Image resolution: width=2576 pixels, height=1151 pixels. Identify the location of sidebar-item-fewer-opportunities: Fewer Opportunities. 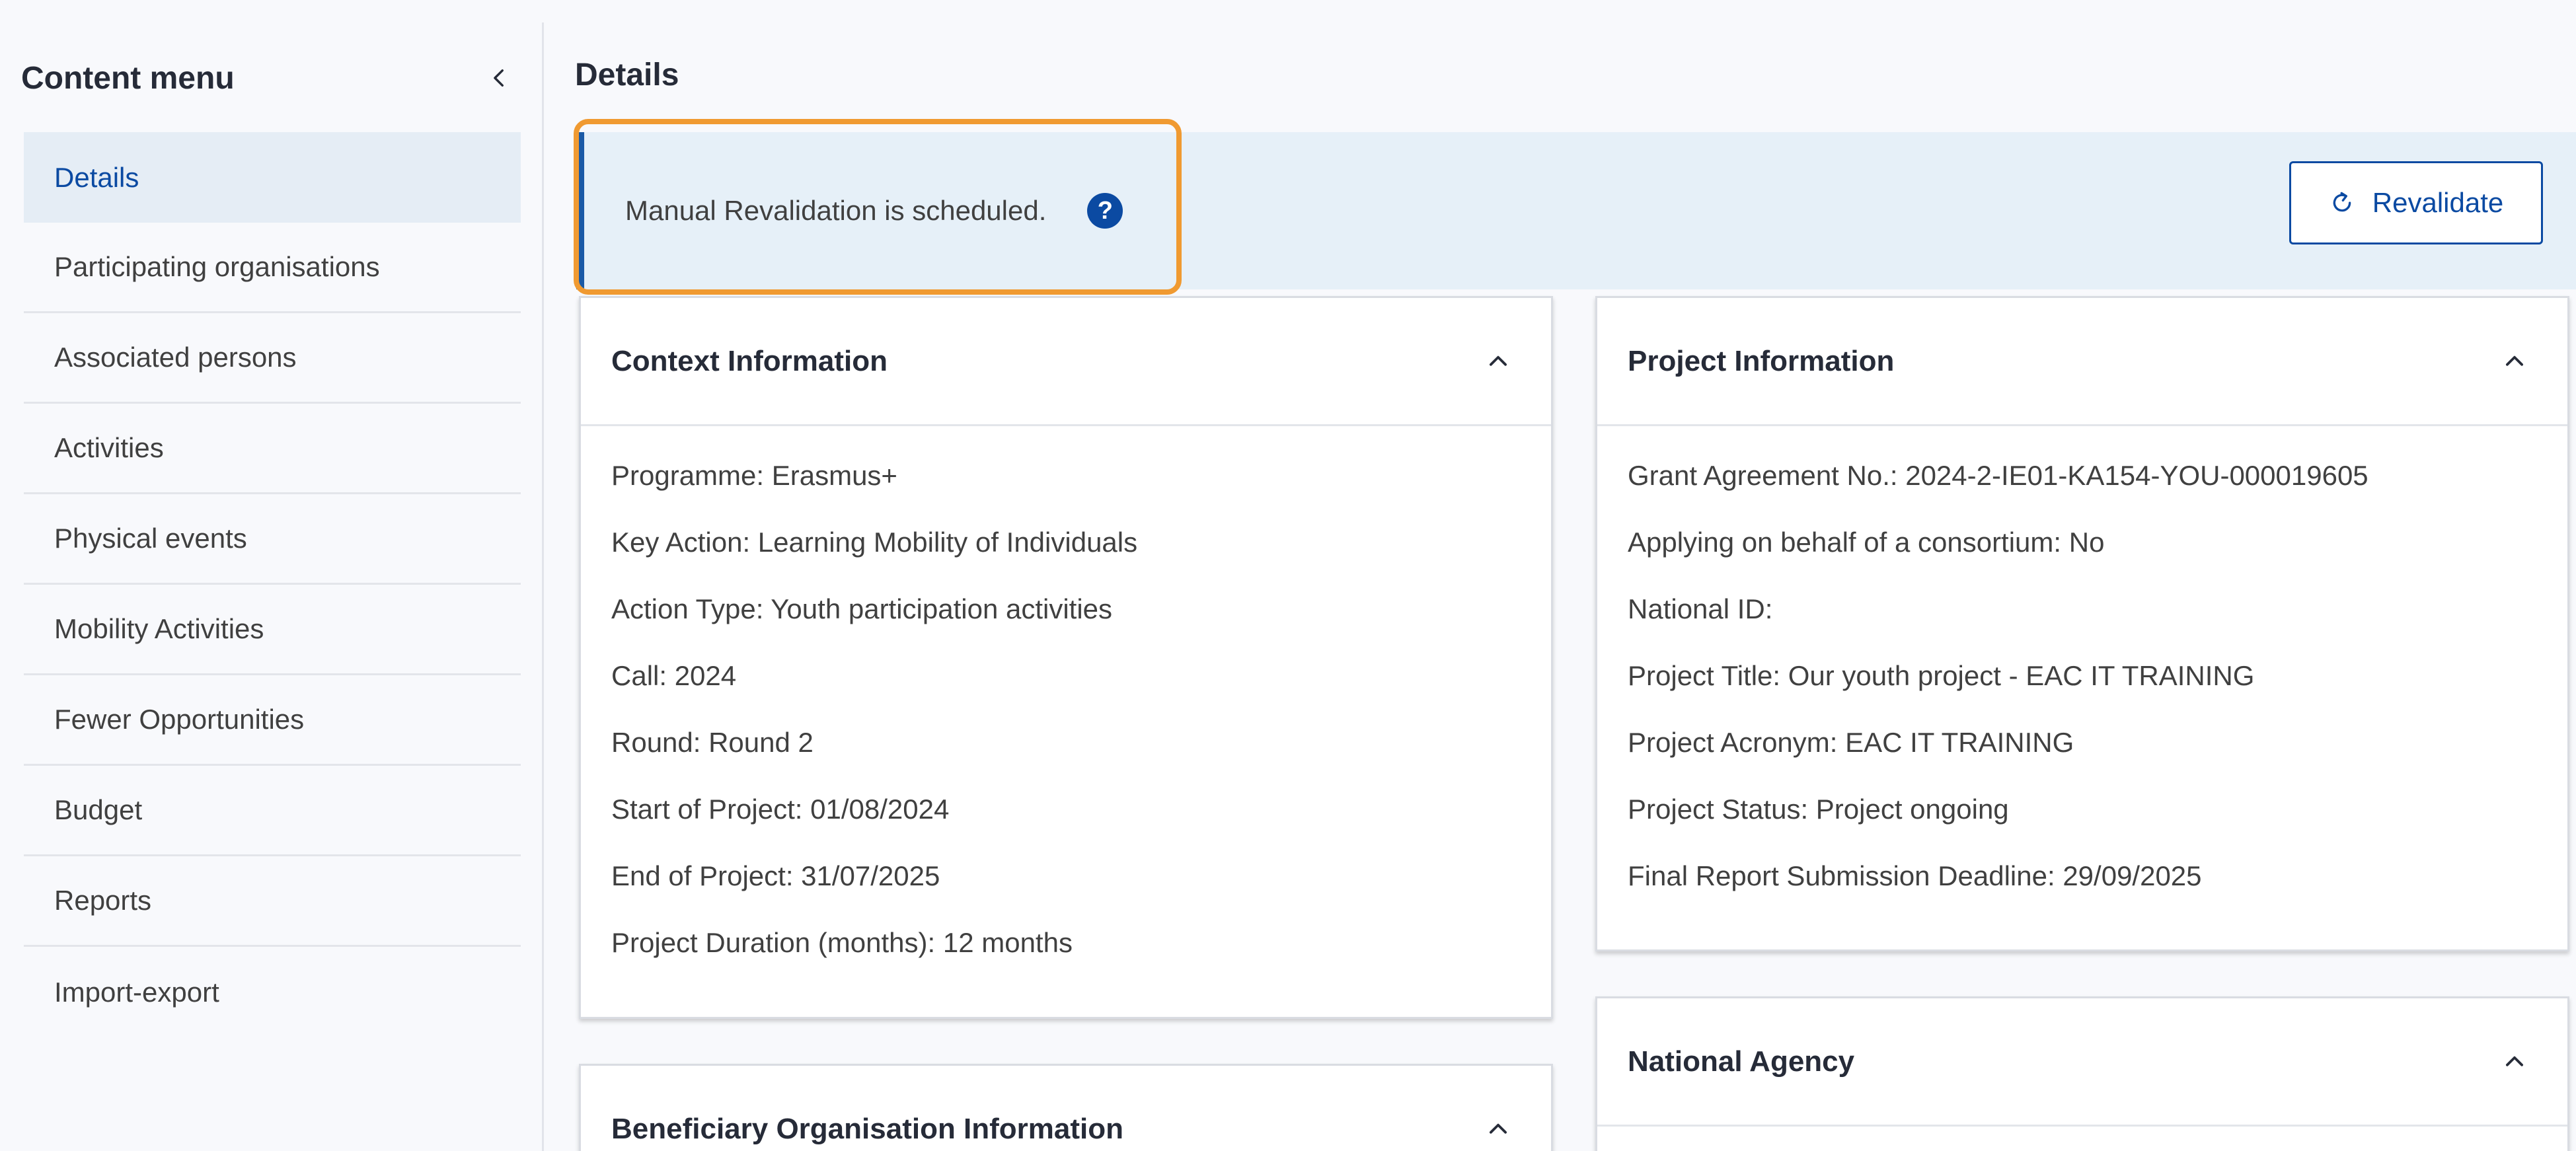
(272, 721).